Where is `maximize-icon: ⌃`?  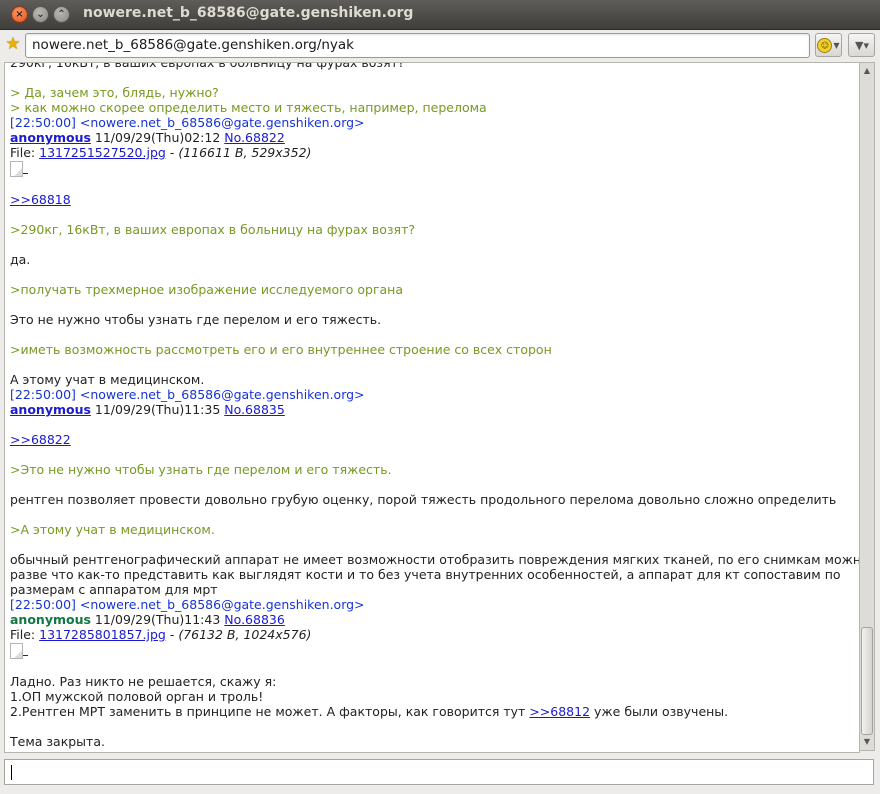 maximize-icon: ⌃ is located at coordinates (61, 14).